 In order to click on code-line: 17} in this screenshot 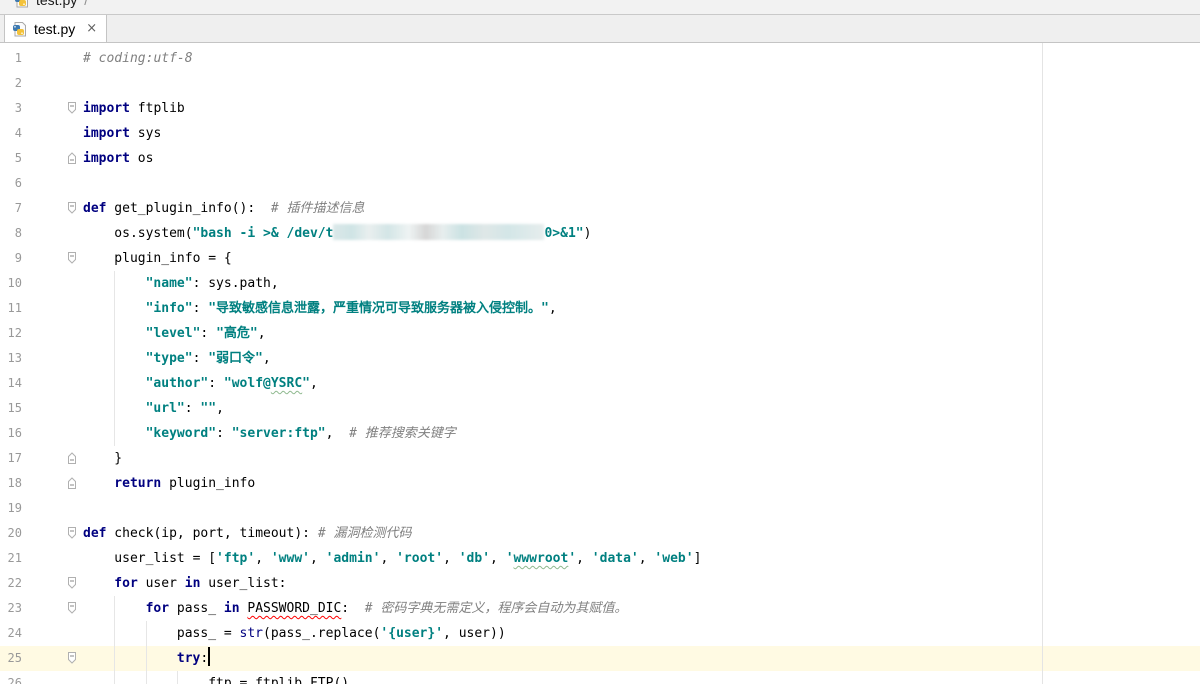, I will do `click(600, 458)`.